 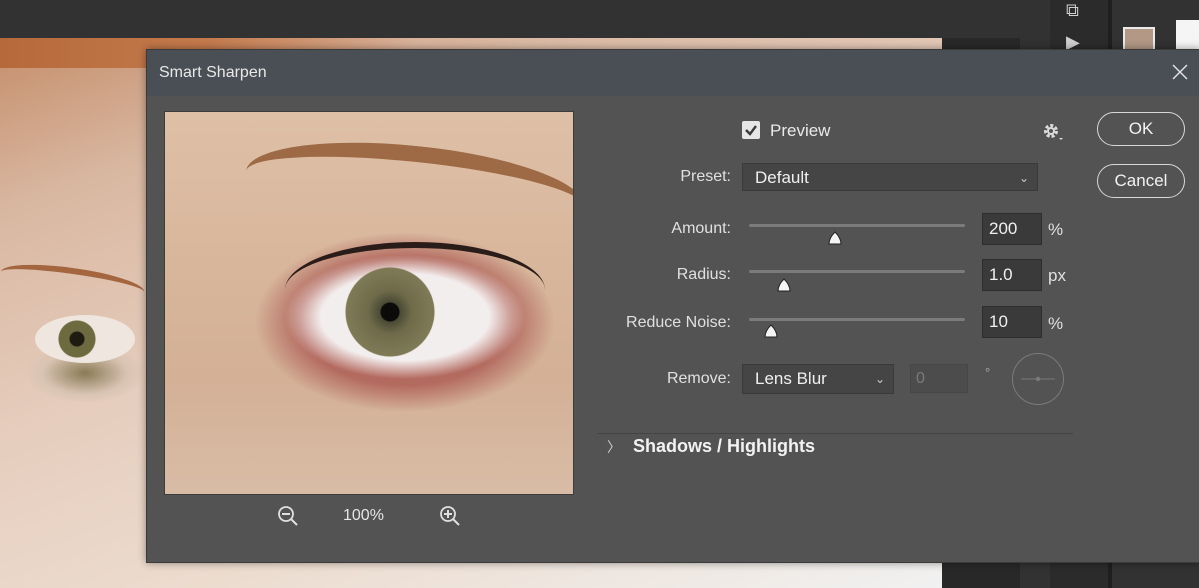 I want to click on history-icon: ⧉, so click(x=1072, y=10).